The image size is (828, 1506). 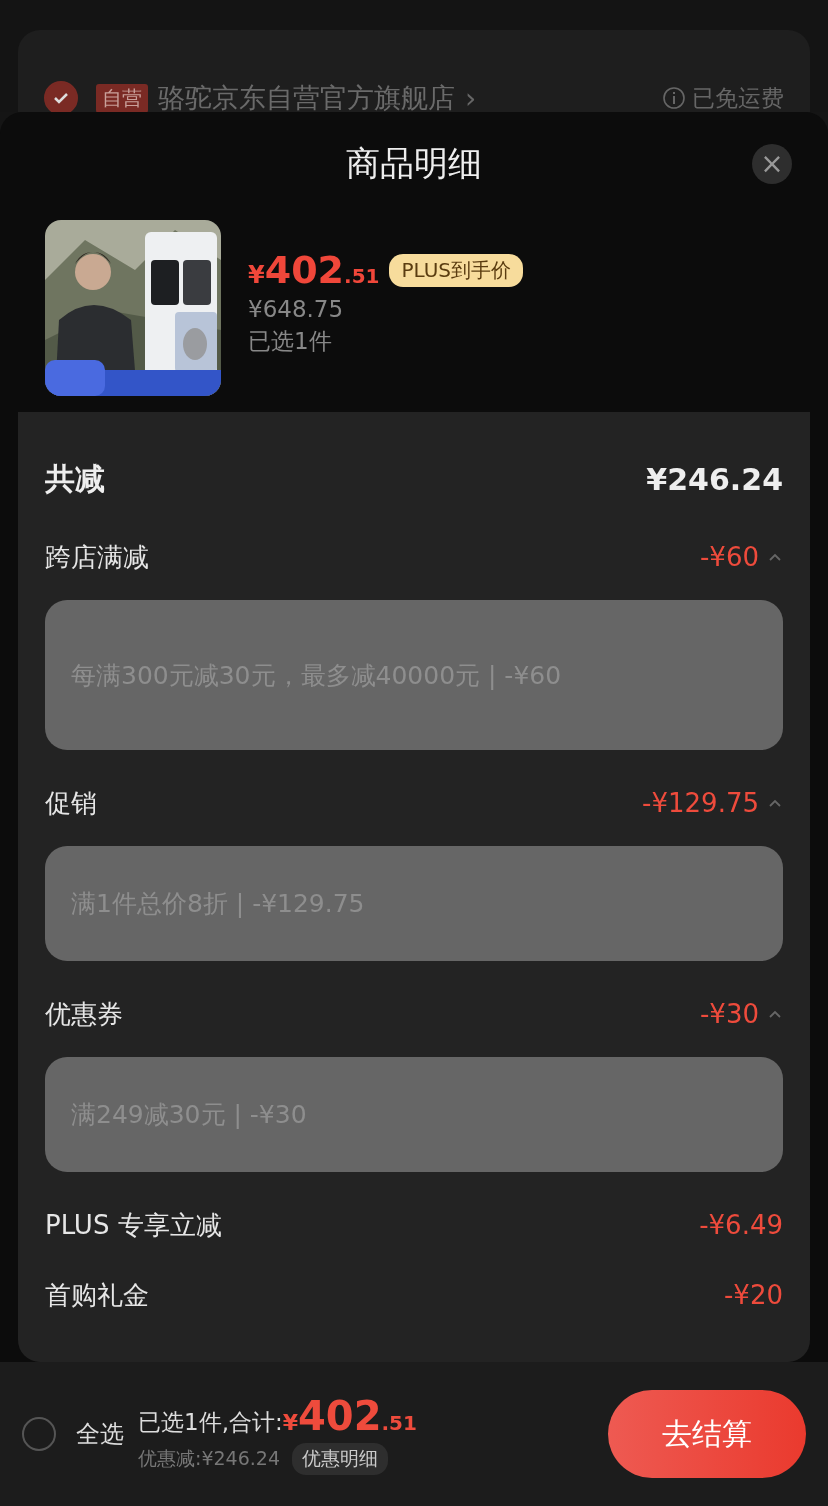 What do you see at coordinates (674, 98) in the screenshot?
I see `info-icon` at bounding box center [674, 98].